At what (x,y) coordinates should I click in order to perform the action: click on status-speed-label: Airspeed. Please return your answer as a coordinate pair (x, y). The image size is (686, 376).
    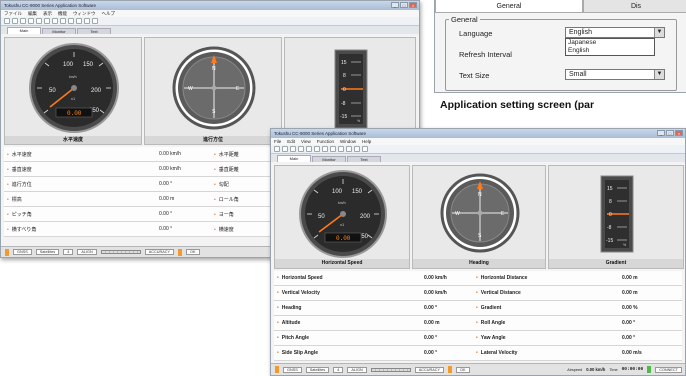
    Looking at the image, I should click on (575, 369).